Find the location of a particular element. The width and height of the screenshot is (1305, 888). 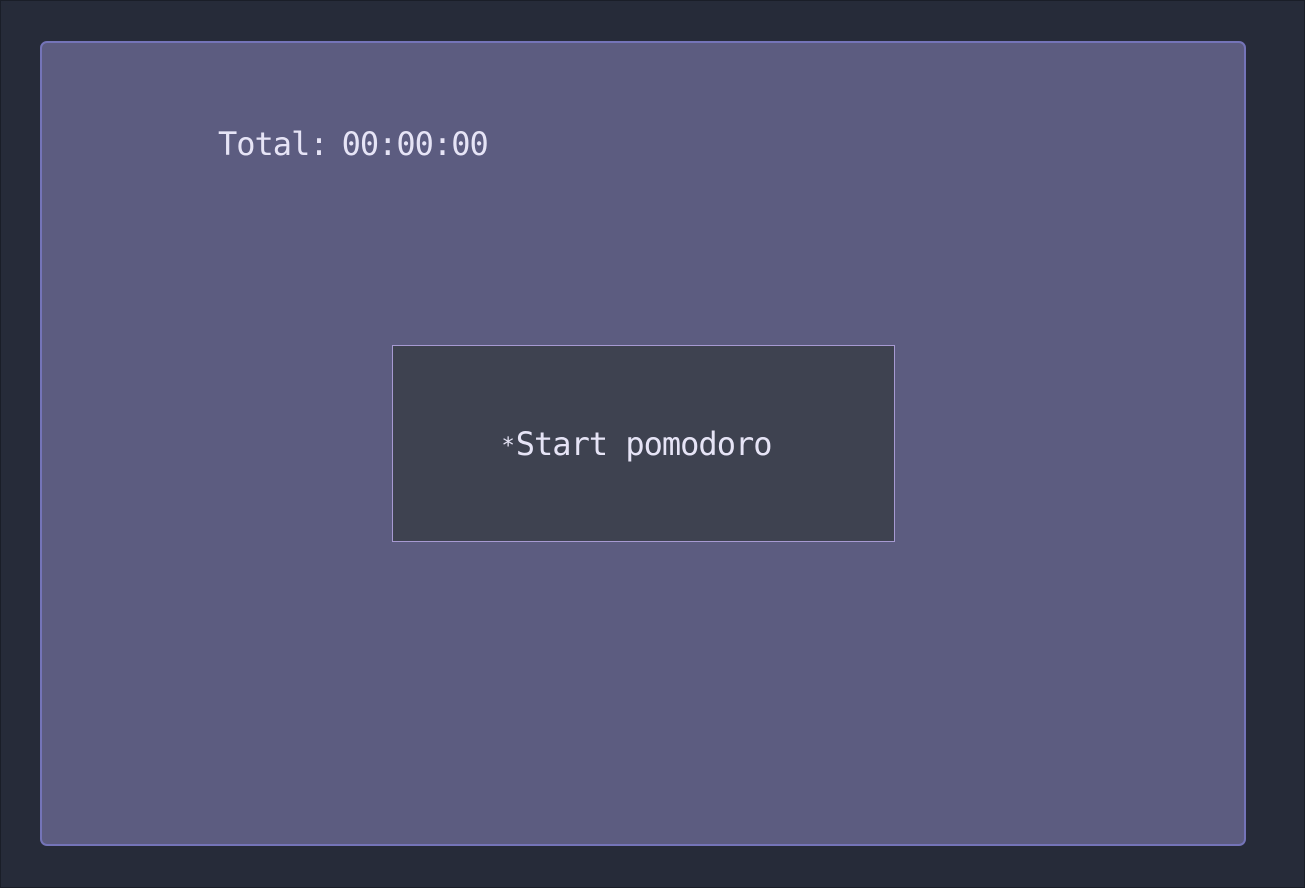

total-time-value: 00:00:00 is located at coordinates (415, 144).